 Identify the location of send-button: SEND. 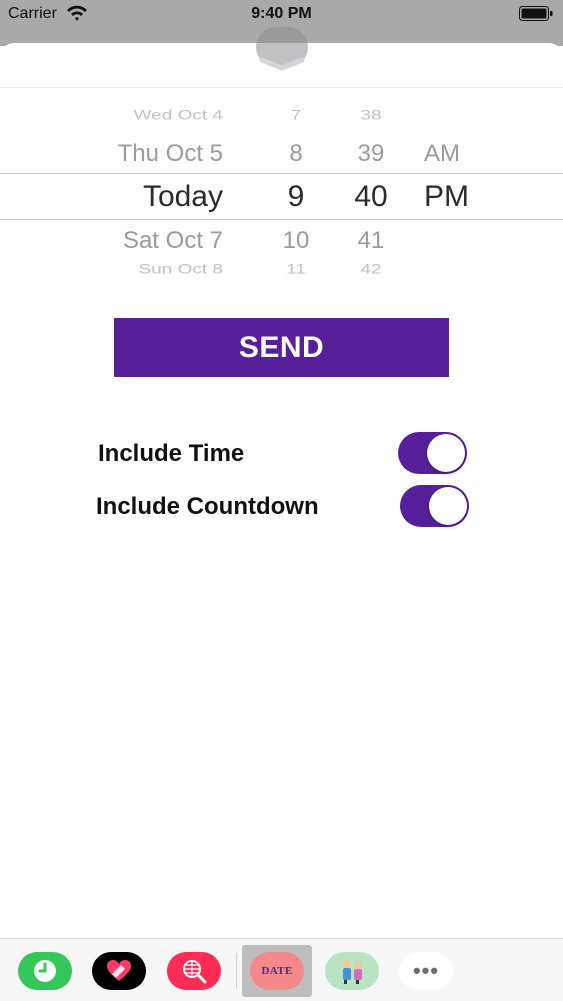
(281, 347).